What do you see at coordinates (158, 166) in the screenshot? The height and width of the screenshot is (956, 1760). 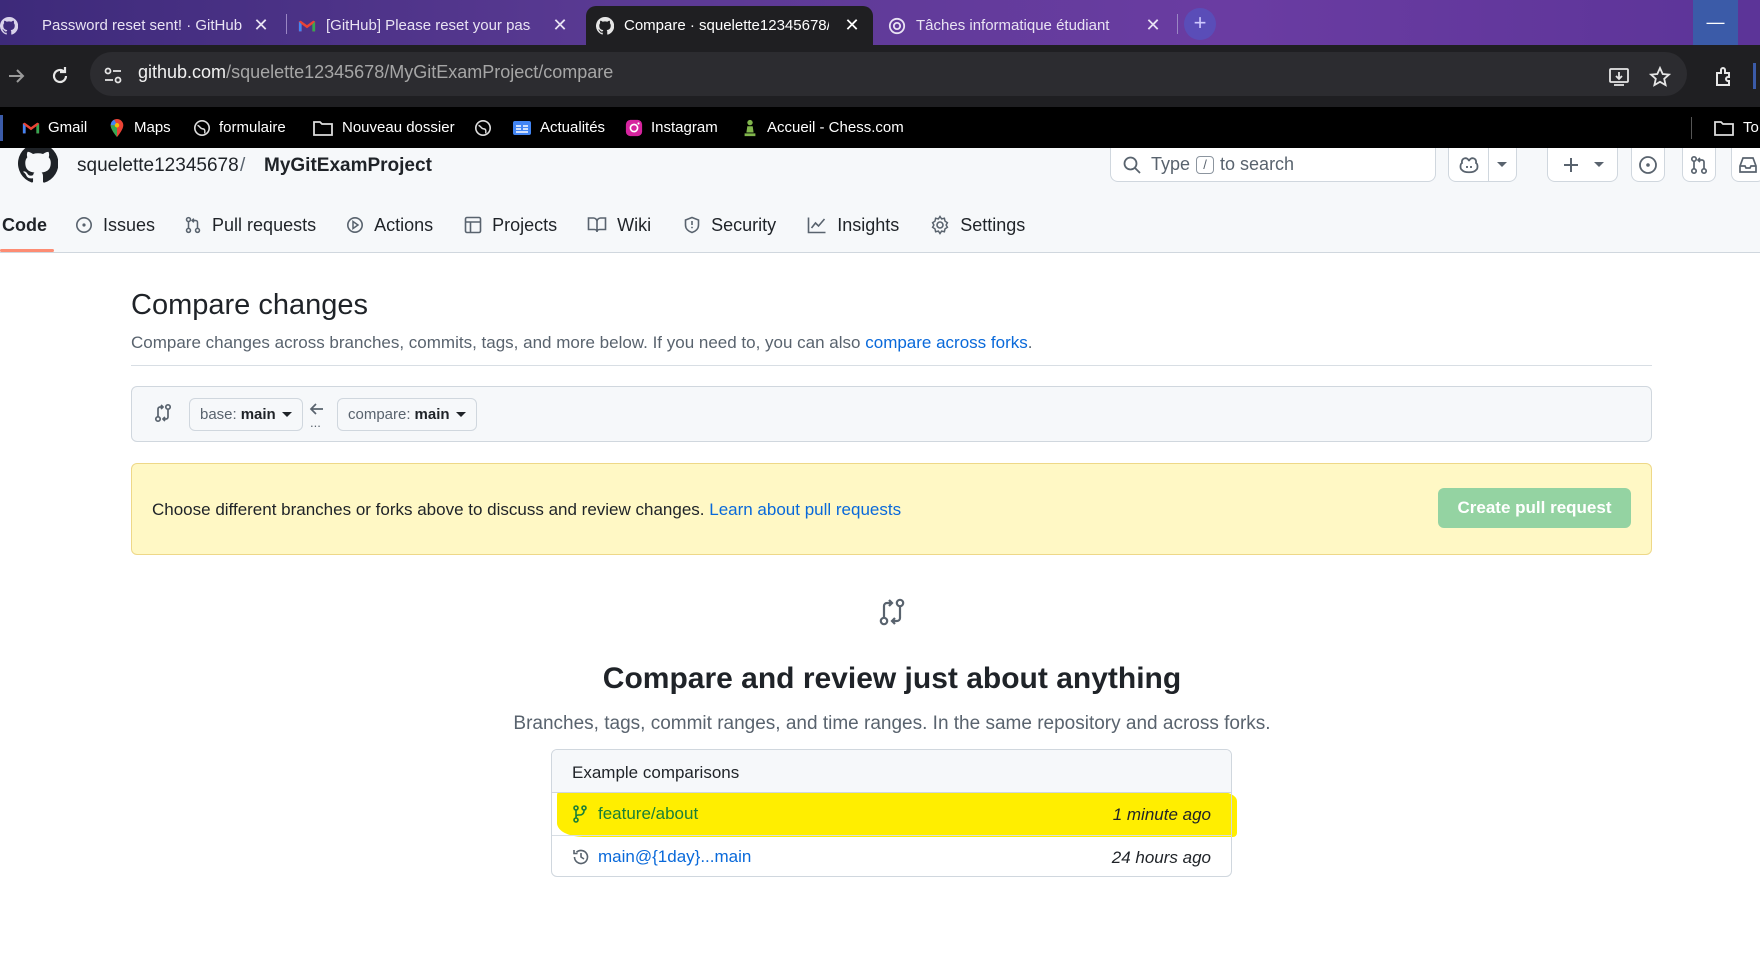 I see `repo-owner-link: squelette12345678` at bounding box center [158, 166].